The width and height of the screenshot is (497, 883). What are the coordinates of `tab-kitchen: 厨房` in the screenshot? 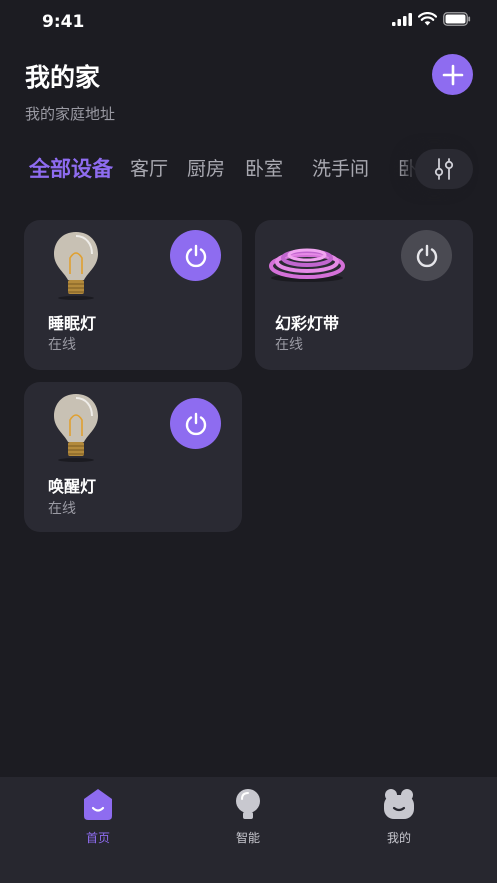 It's located at (206, 169).